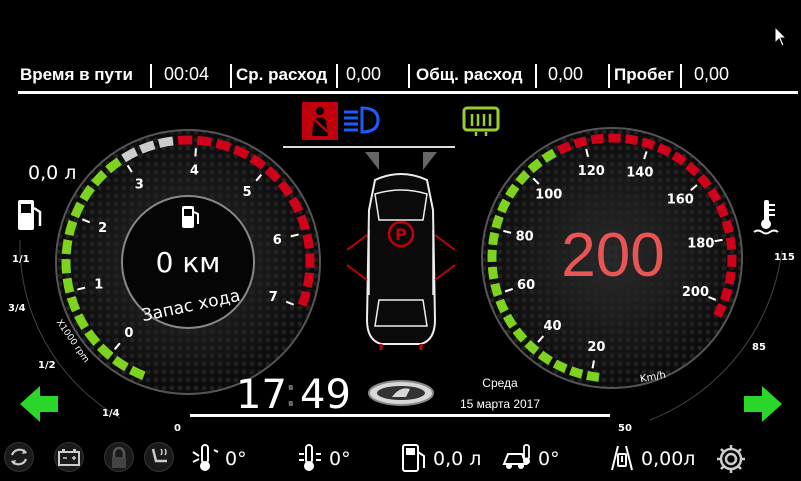 The height and width of the screenshot is (481, 801). What do you see at coordinates (19, 457) in the screenshot?
I see `refresh-icon` at bounding box center [19, 457].